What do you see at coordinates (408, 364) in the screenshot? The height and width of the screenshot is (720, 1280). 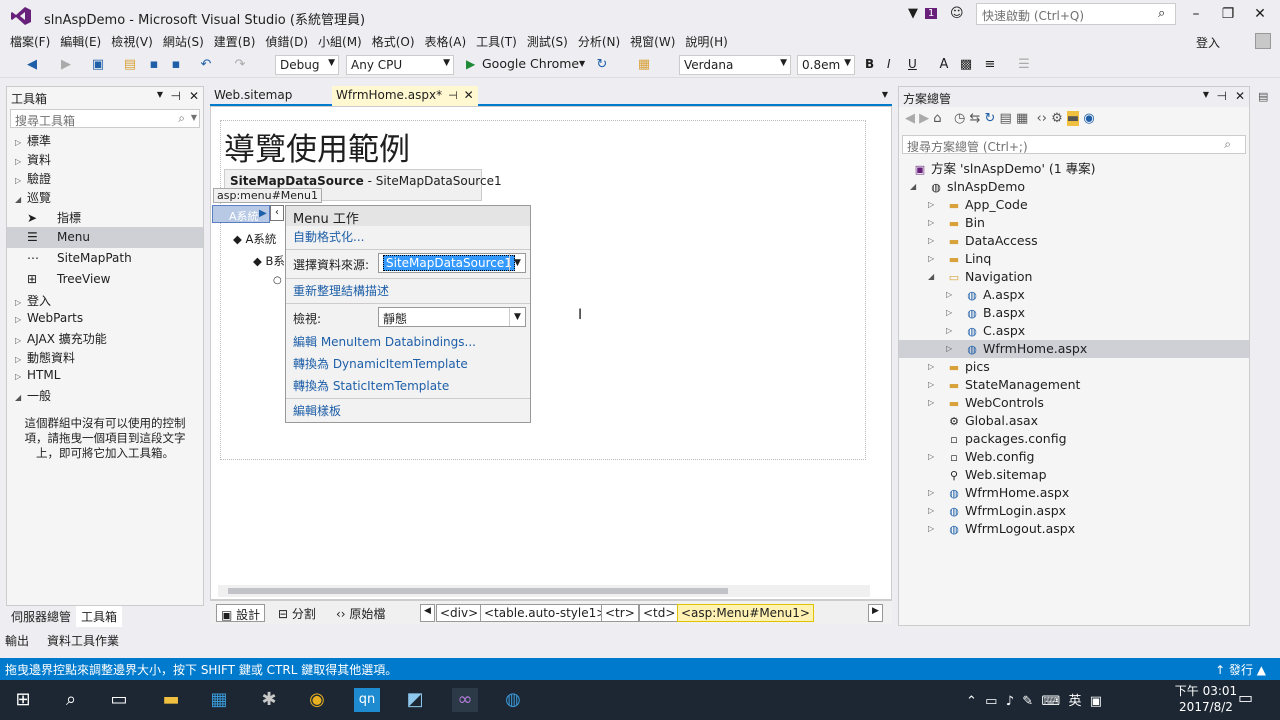 I see `convert-dynamic-template-link: 轉換為 DynamicItemTemplate` at bounding box center [408, 364].